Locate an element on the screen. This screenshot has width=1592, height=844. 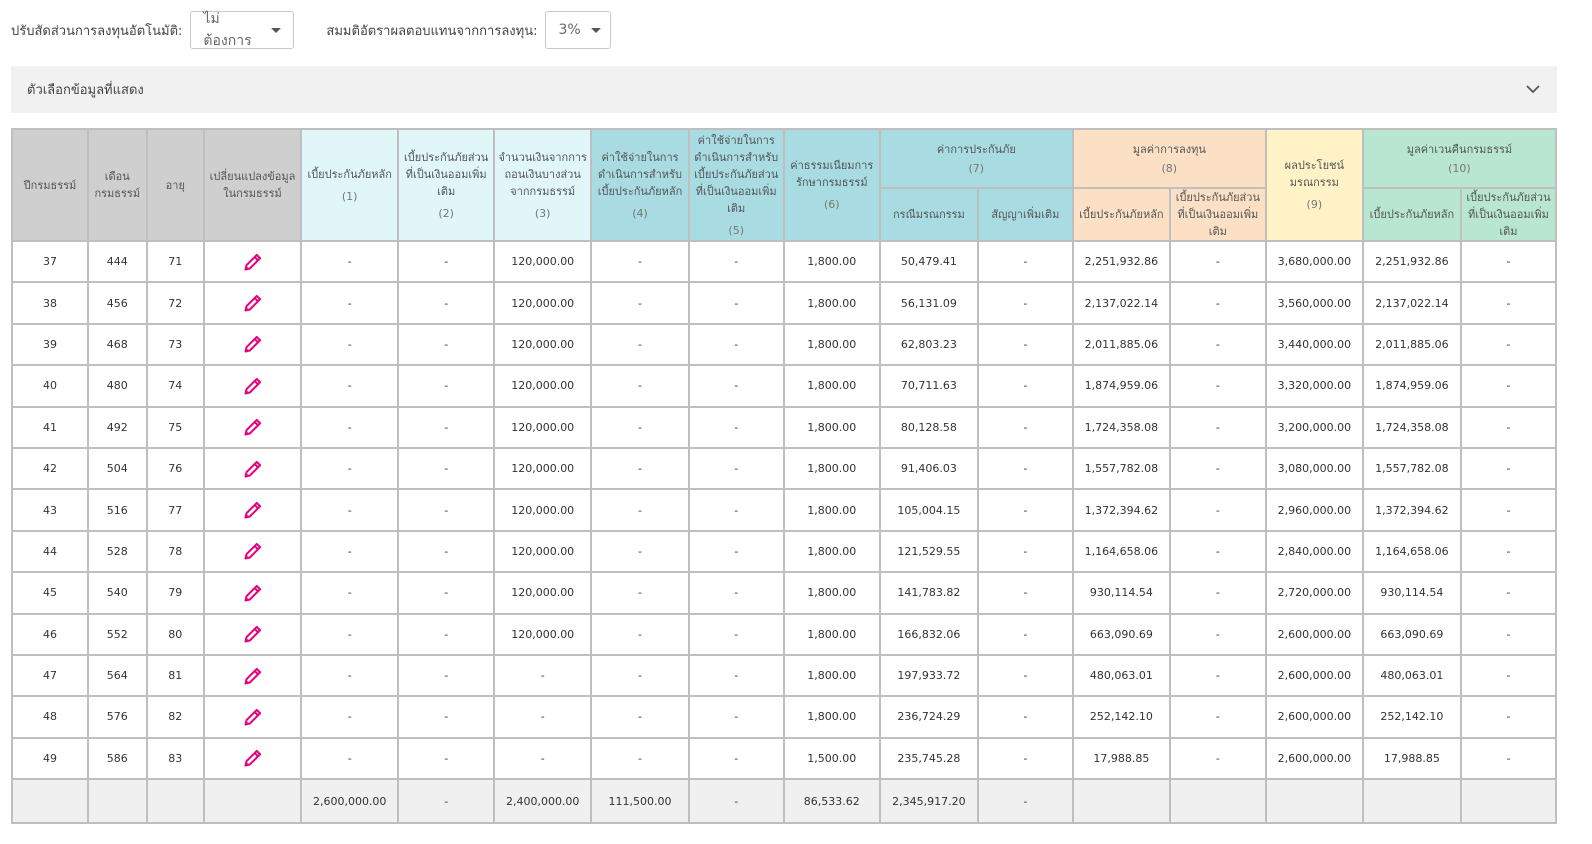
table-cell: 17,988.85 is located at coordinates (1411, 758).